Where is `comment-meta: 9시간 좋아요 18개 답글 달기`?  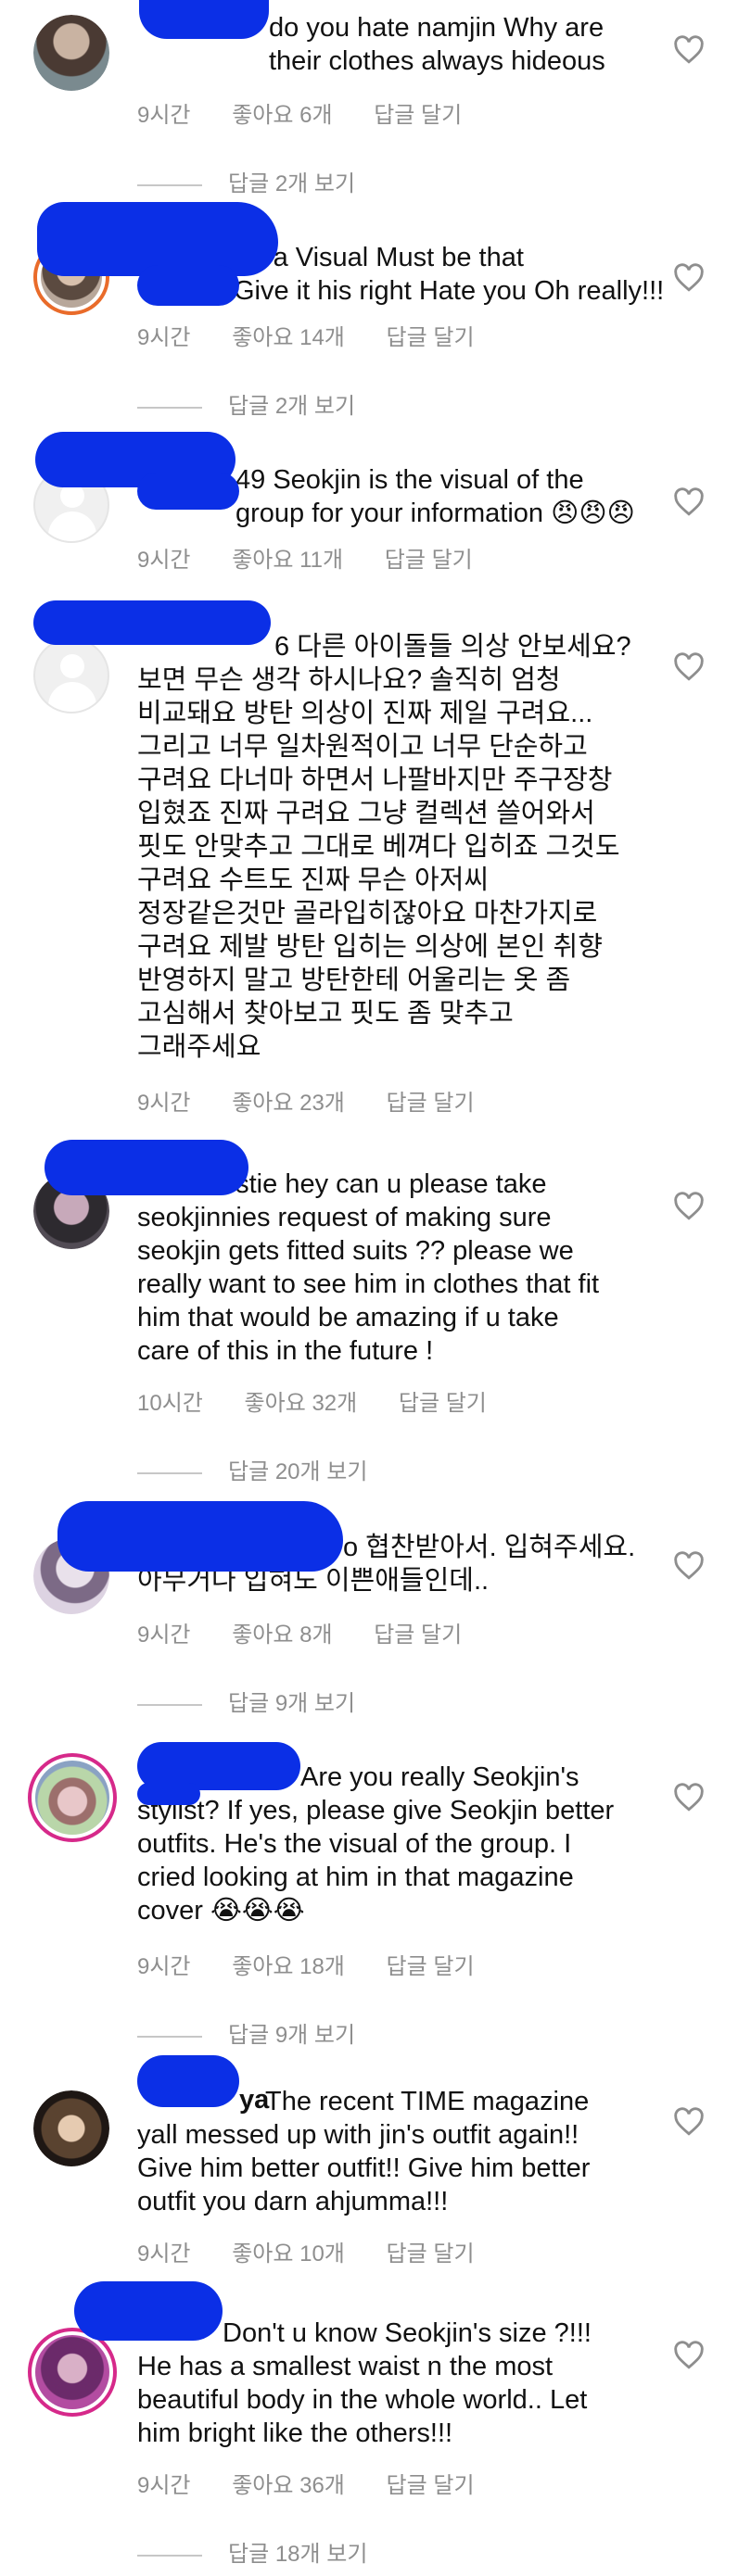 comment-meta: 9시간 좋아요 18개 답글 달기 is located at coordinates (323, 1964).